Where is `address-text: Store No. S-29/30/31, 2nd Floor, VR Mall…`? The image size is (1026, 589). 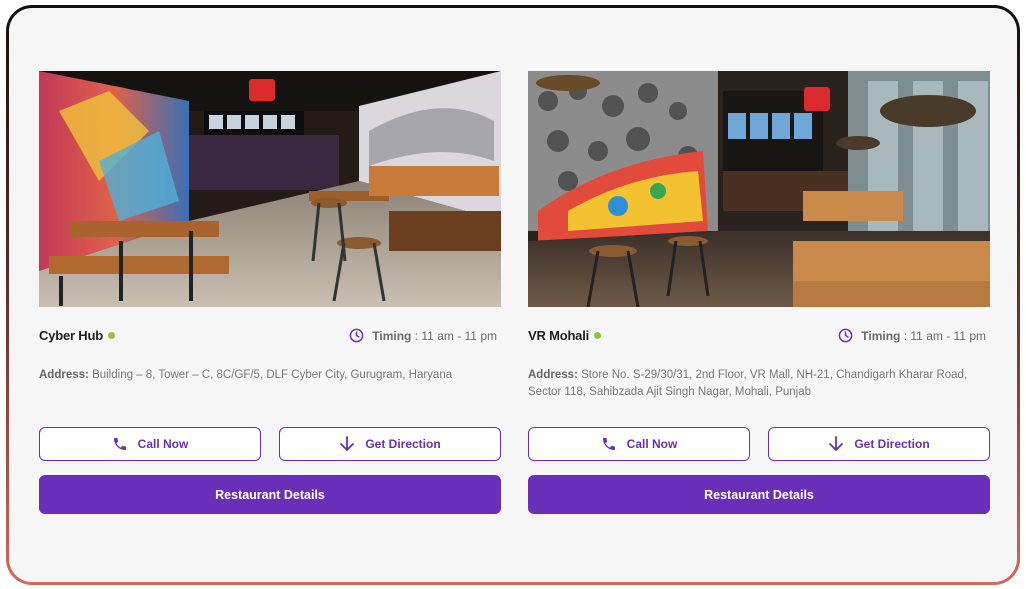
address-text: Store No. S-29/30/31, 2nd Floor, VR Mall… is located at coordinates (748, 383).